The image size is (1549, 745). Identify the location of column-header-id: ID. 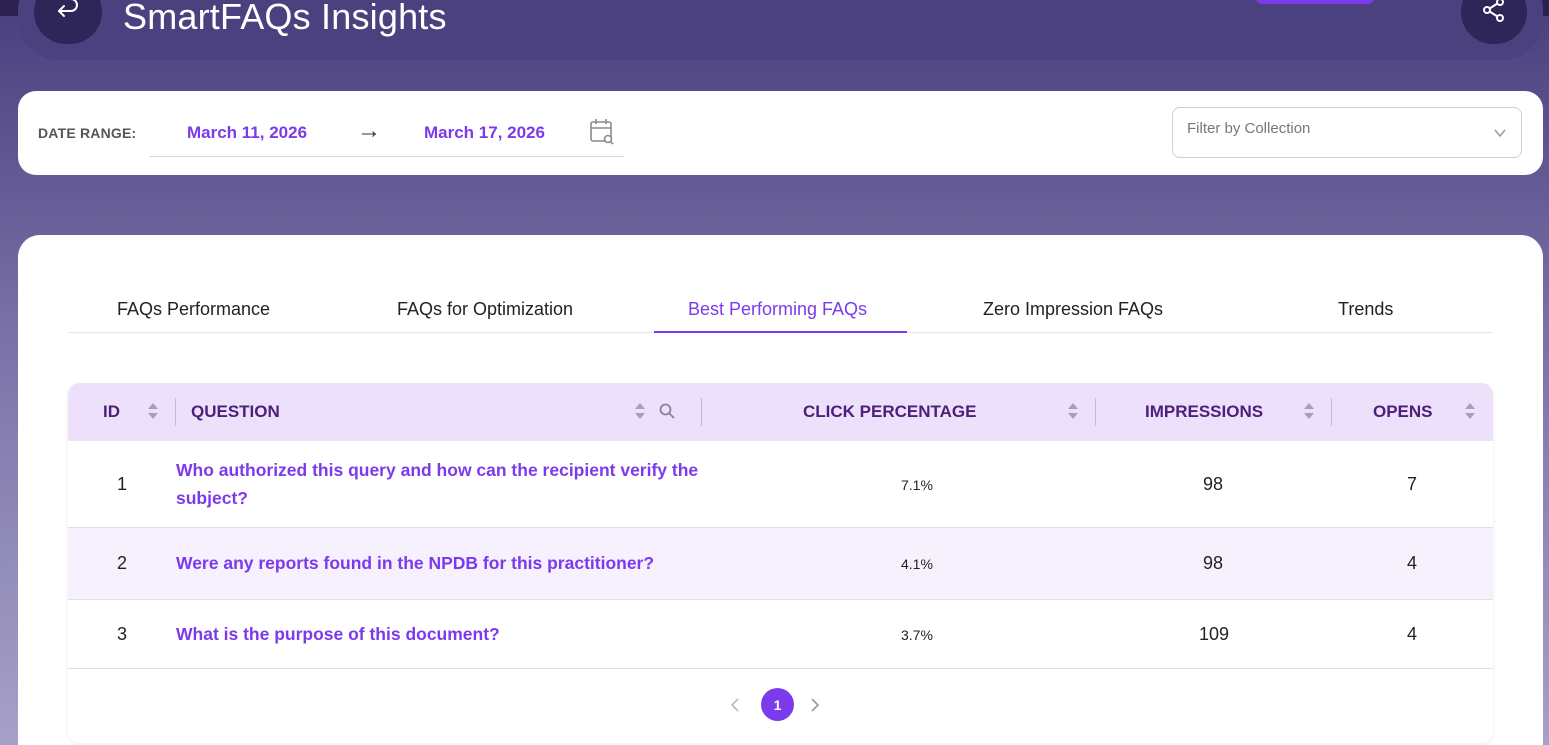
(111, 412).